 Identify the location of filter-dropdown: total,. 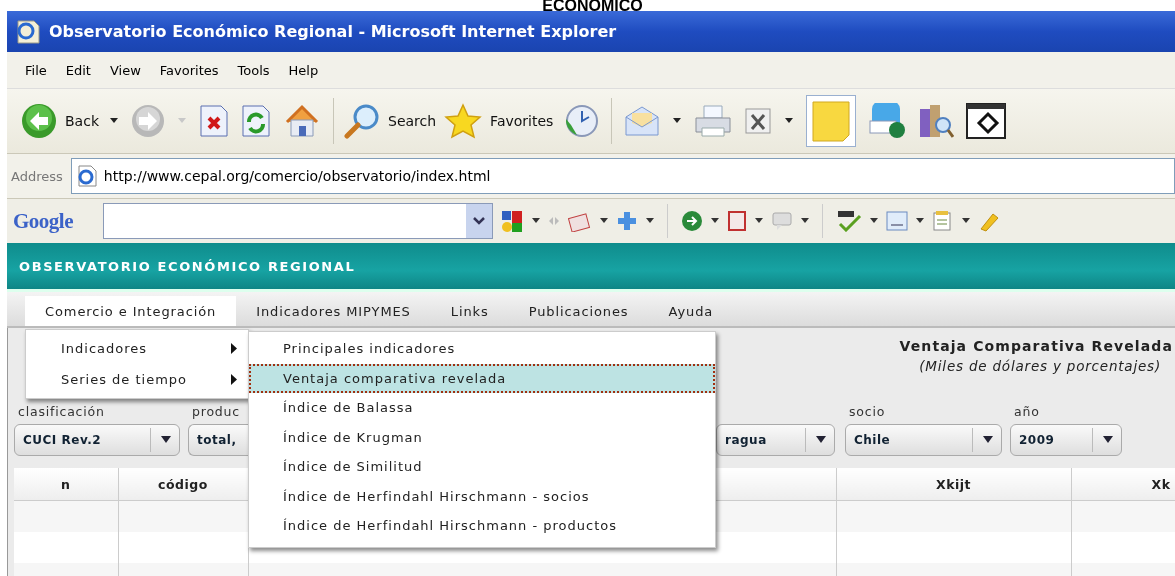
(218, 440).